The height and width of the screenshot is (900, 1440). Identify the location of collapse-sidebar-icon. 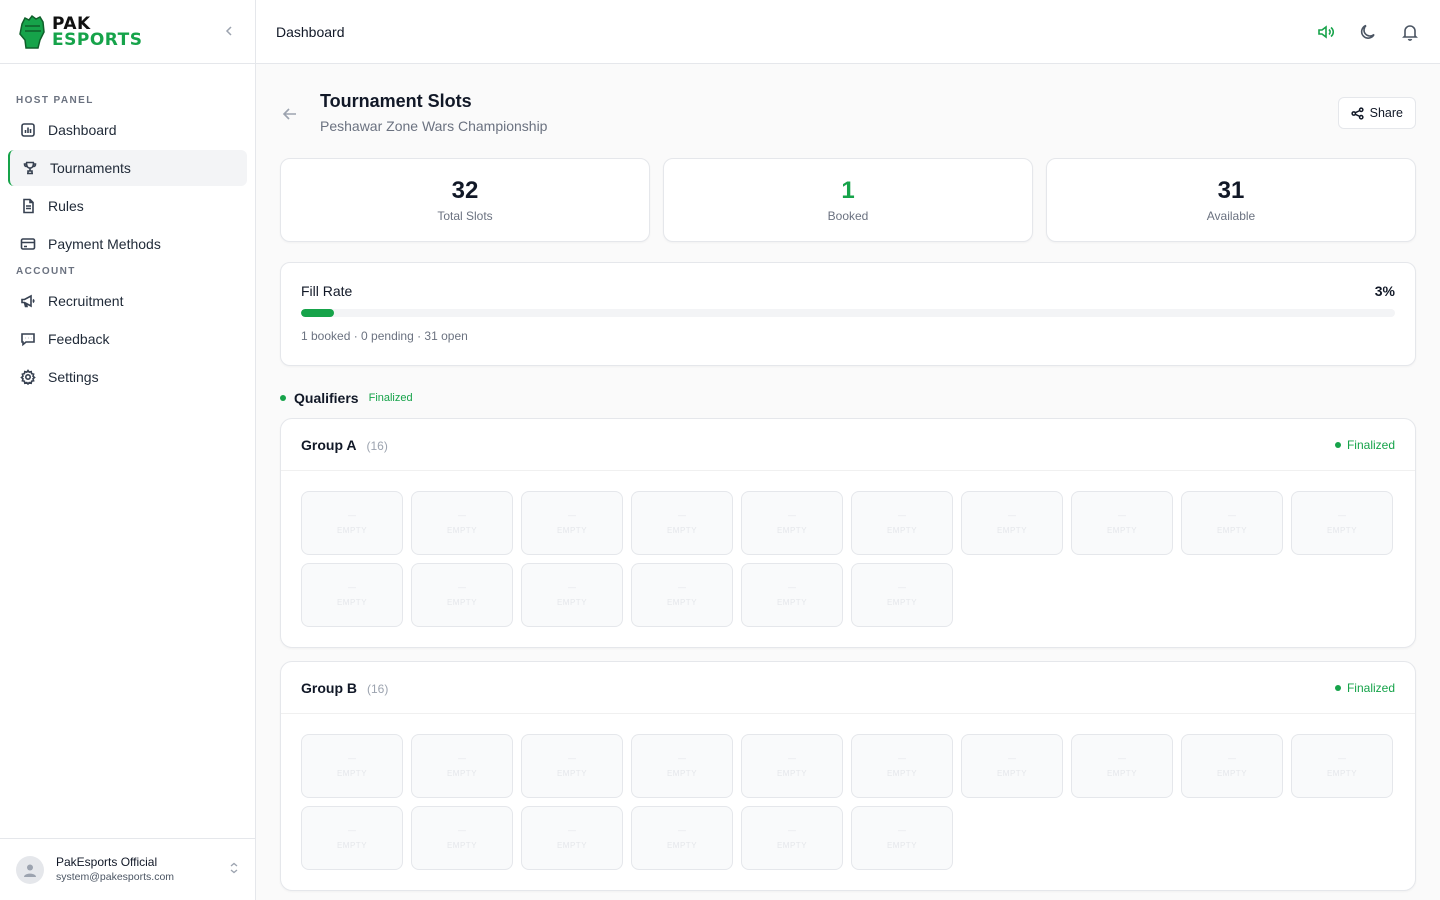
(229, 32).